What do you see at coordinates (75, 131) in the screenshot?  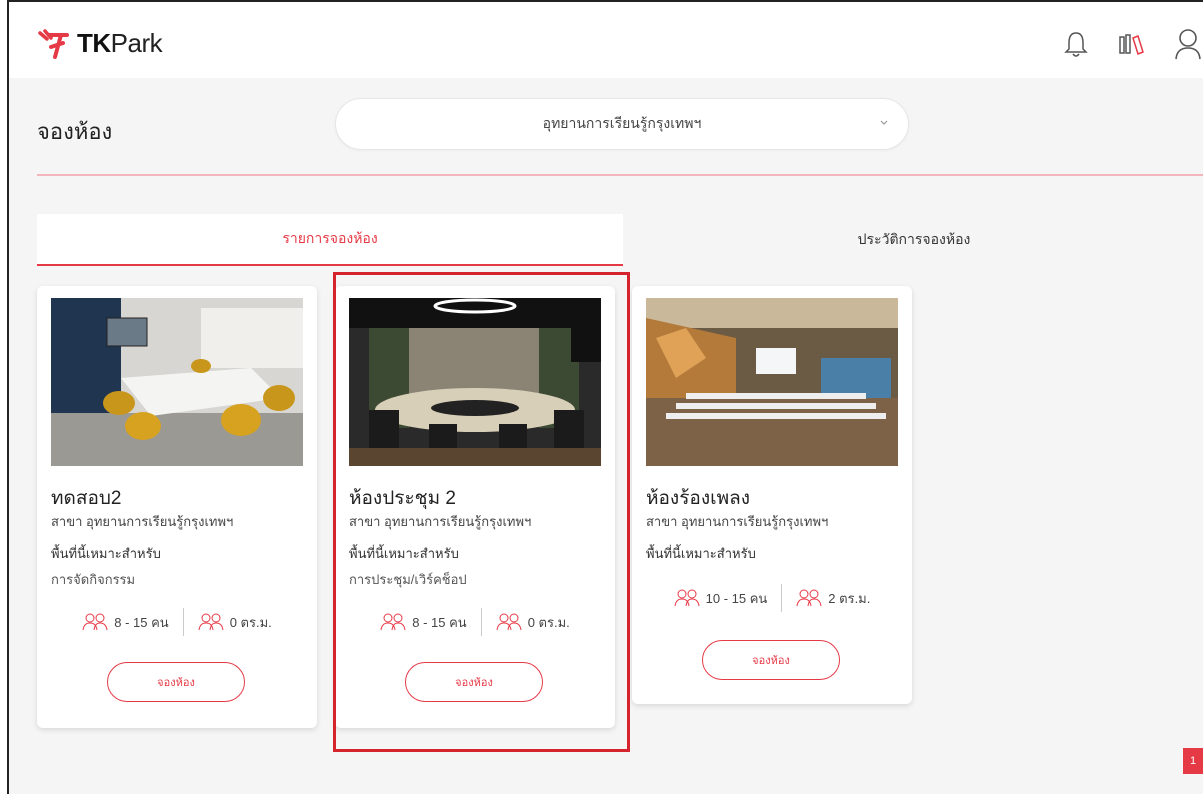 I see `page-title: จองห้อง` at bounding box center [75, 131].